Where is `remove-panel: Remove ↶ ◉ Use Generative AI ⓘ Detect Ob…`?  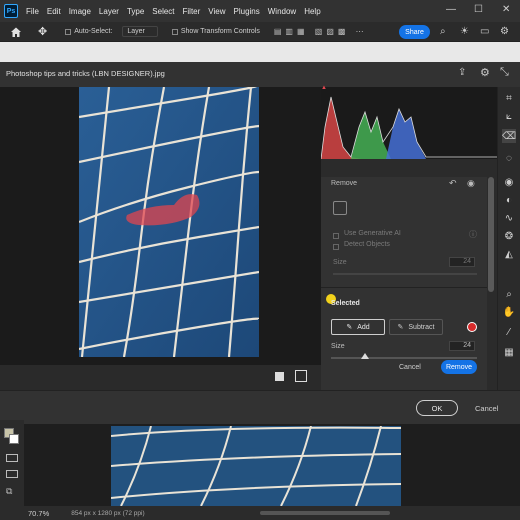 remove-panel: Remove ↶ ◉ Use Generative AI ⓘ Detect Ob… is located at coordinates (404, 283).